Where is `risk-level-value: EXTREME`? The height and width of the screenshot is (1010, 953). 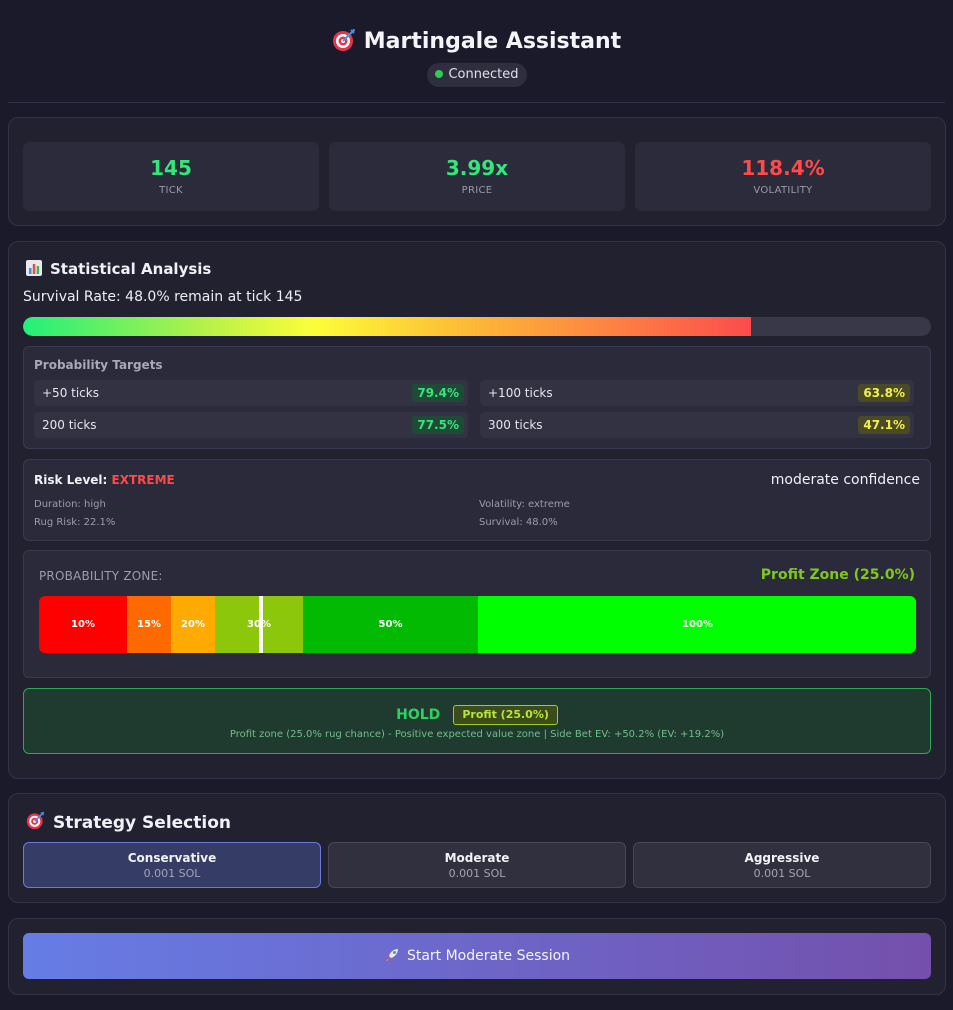
risk-level-value: EXTREME is located at coordinates (143, 480).